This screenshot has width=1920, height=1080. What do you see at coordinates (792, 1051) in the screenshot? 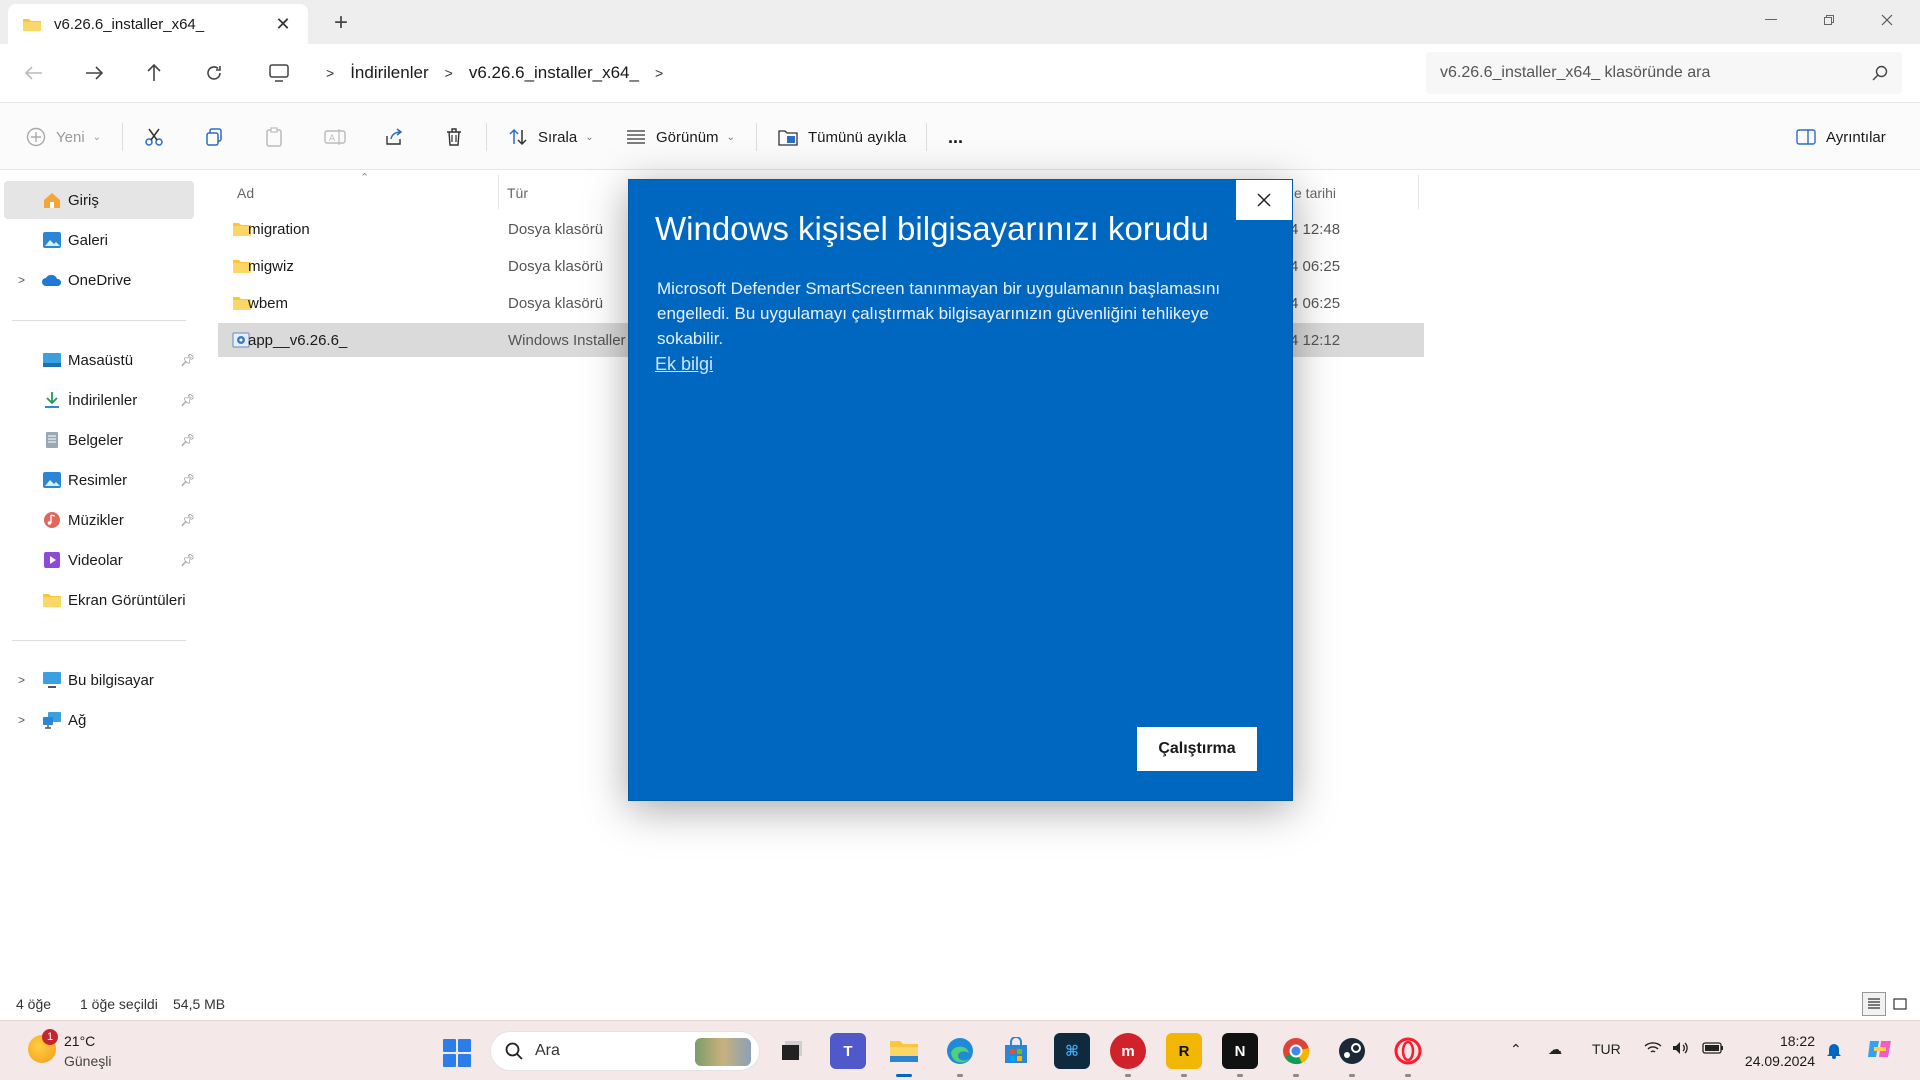
I see `task-view-button` at bounding box center [792, 1051].